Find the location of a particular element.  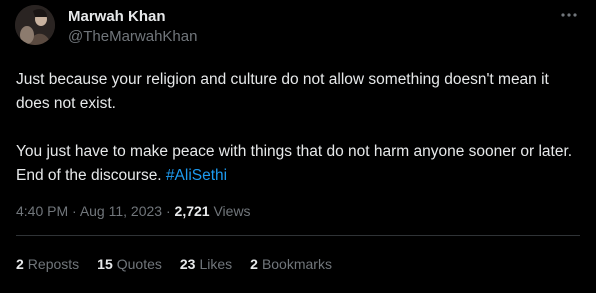

quotes-label: Quotes is located at coordinates (139, 264).